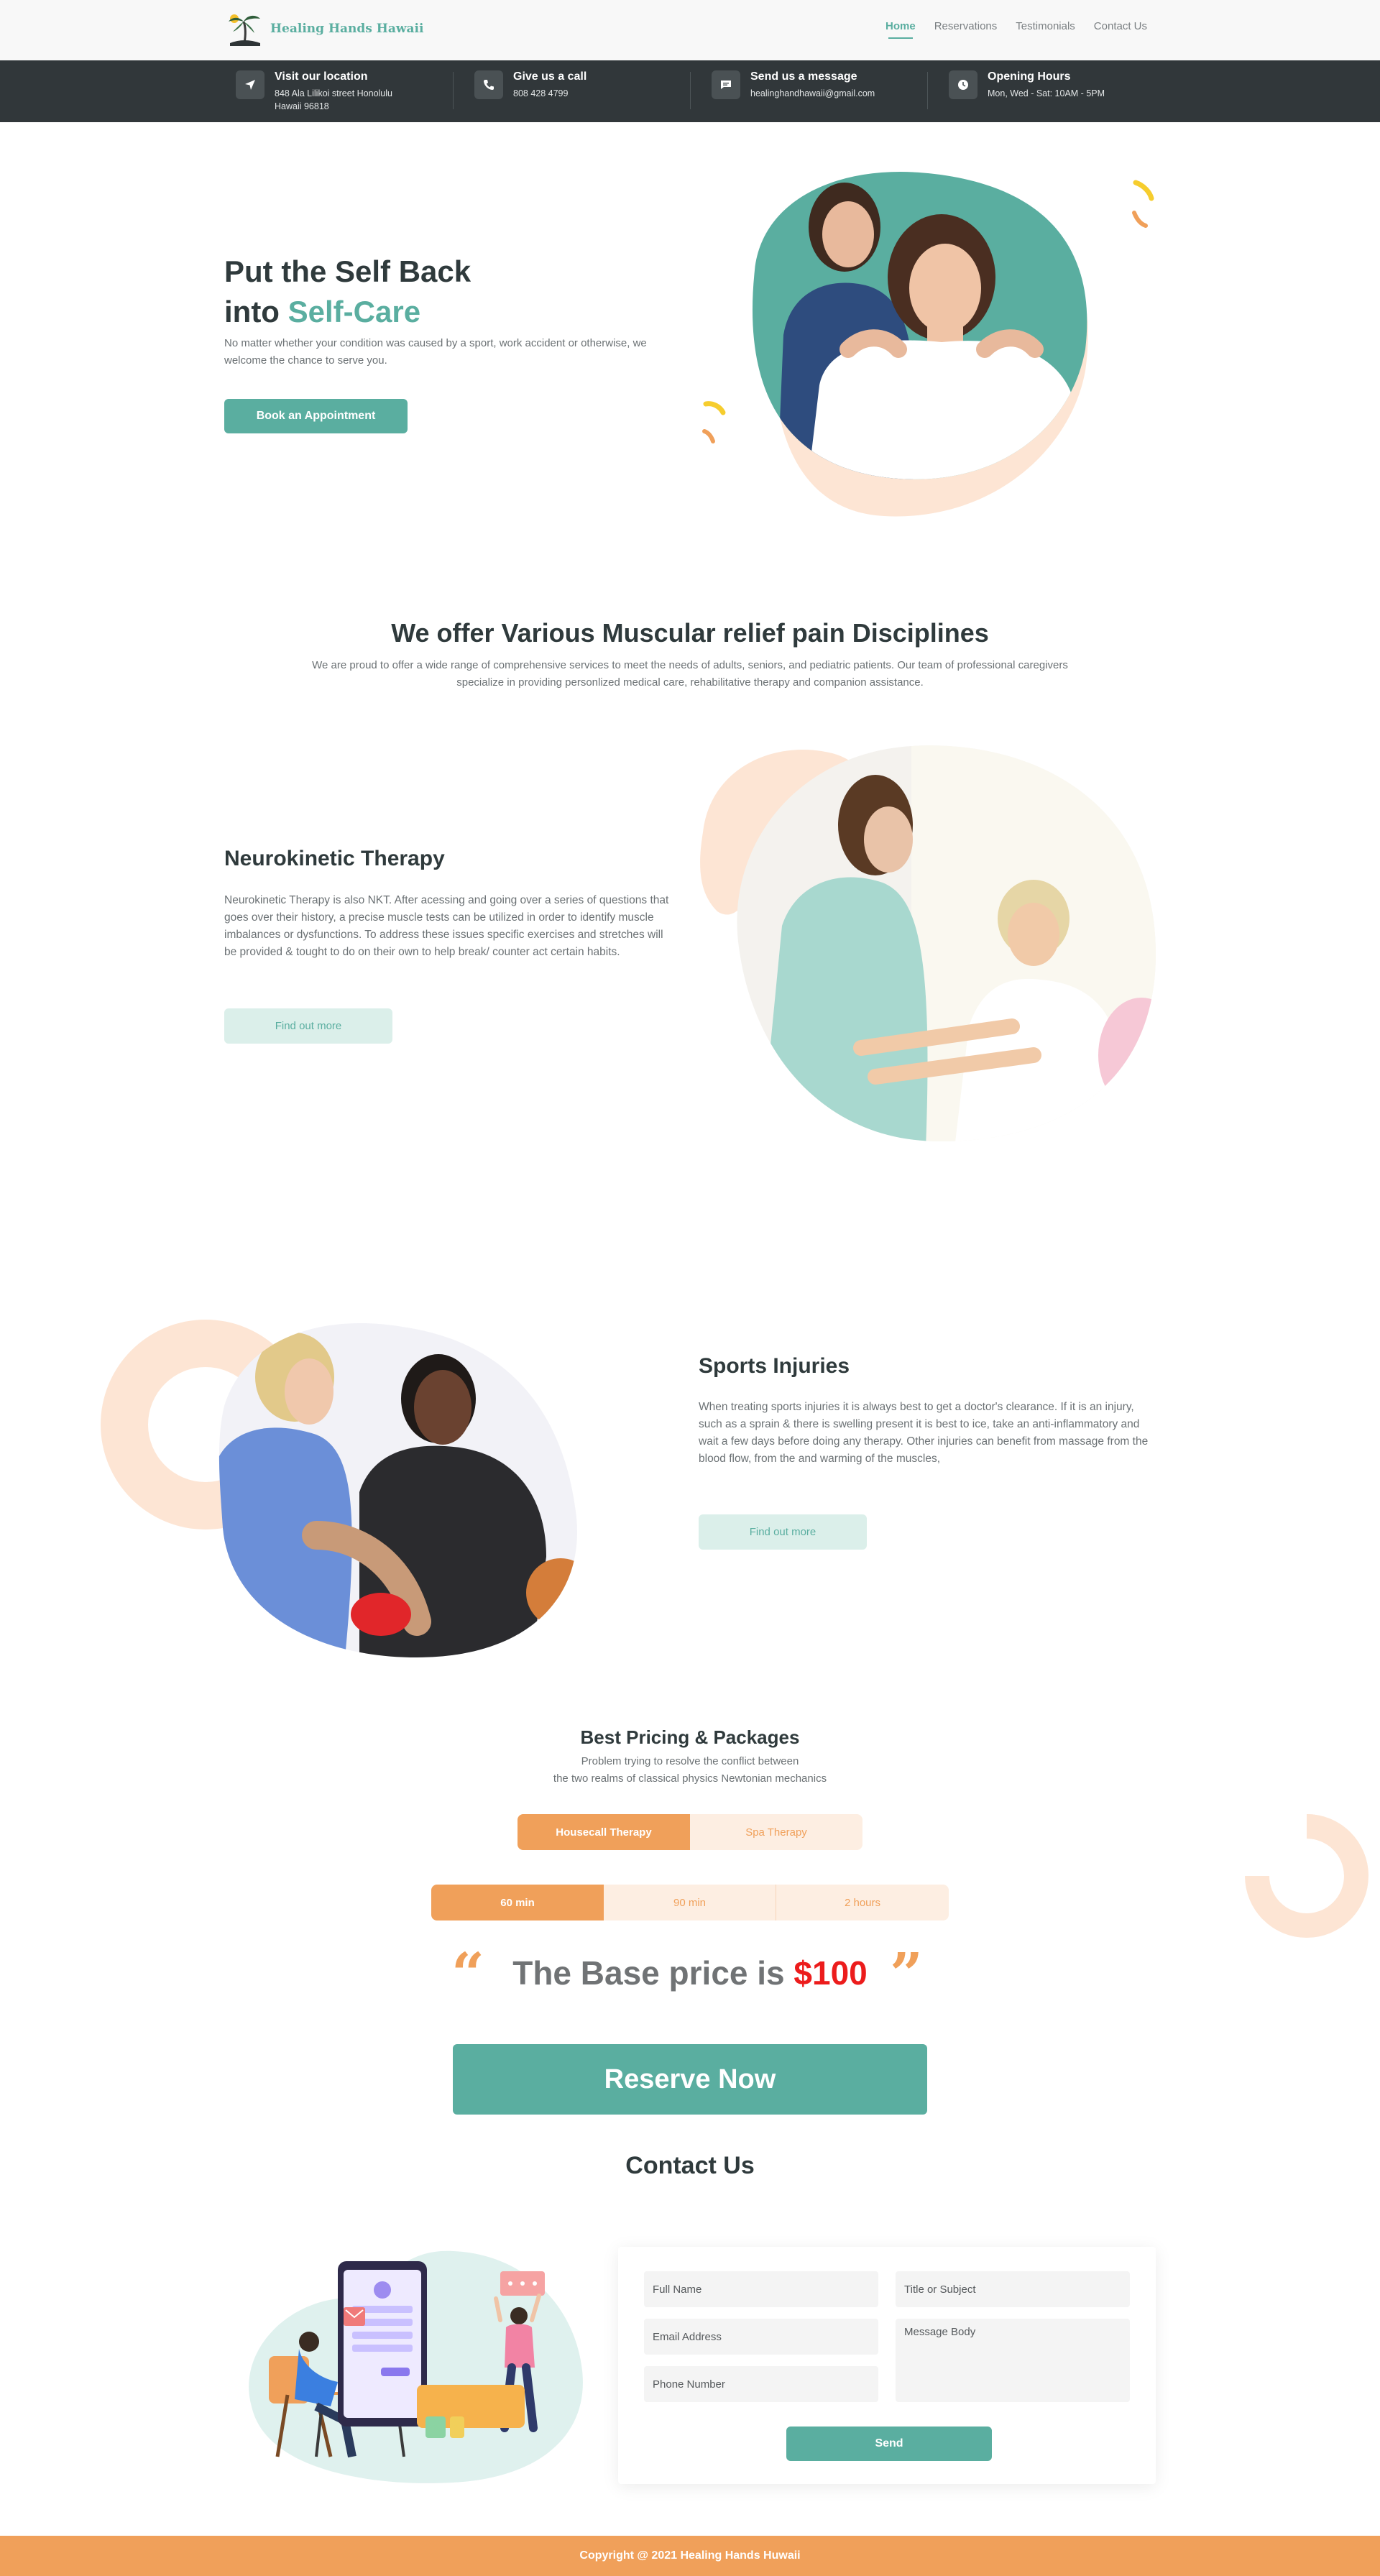  Describe the element at coordinates (530, 85) in the screenshot. I see `info-phone: Give us a call 808 428 4799` at that location.